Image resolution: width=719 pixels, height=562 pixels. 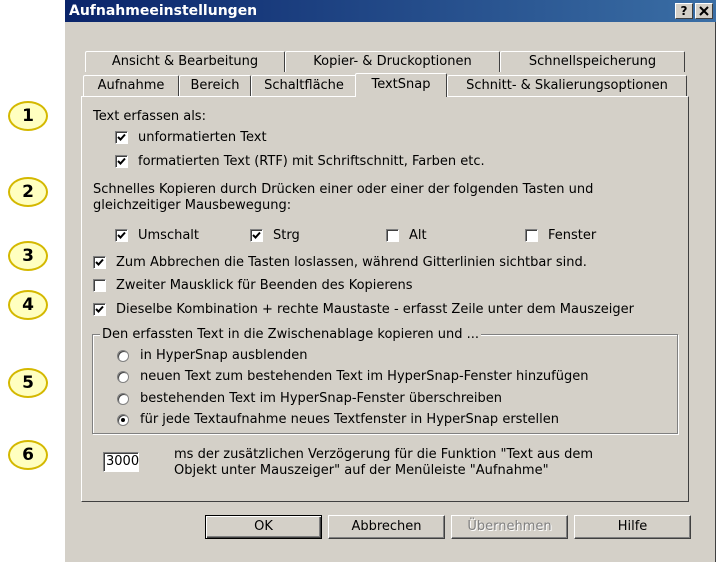 I want to click on plain-text-checkbox, so click(x=121, y=137).